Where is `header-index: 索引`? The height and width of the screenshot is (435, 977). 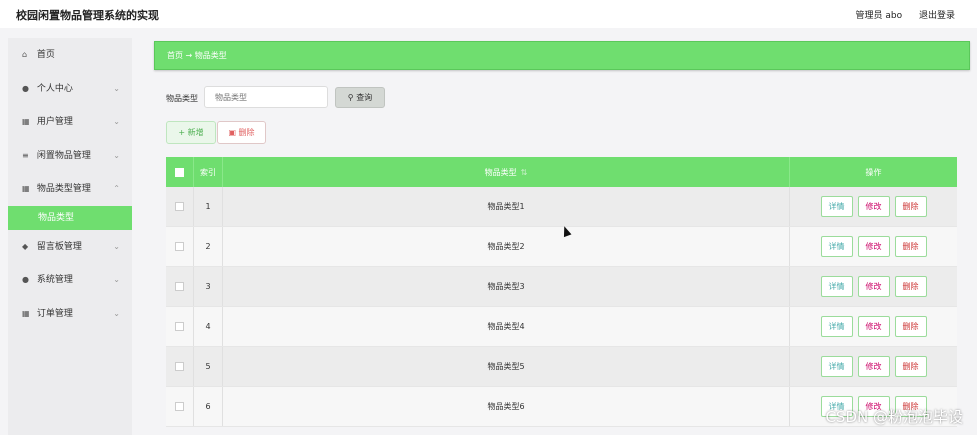 header-index: 索引 is located at coordinates (207, 172).